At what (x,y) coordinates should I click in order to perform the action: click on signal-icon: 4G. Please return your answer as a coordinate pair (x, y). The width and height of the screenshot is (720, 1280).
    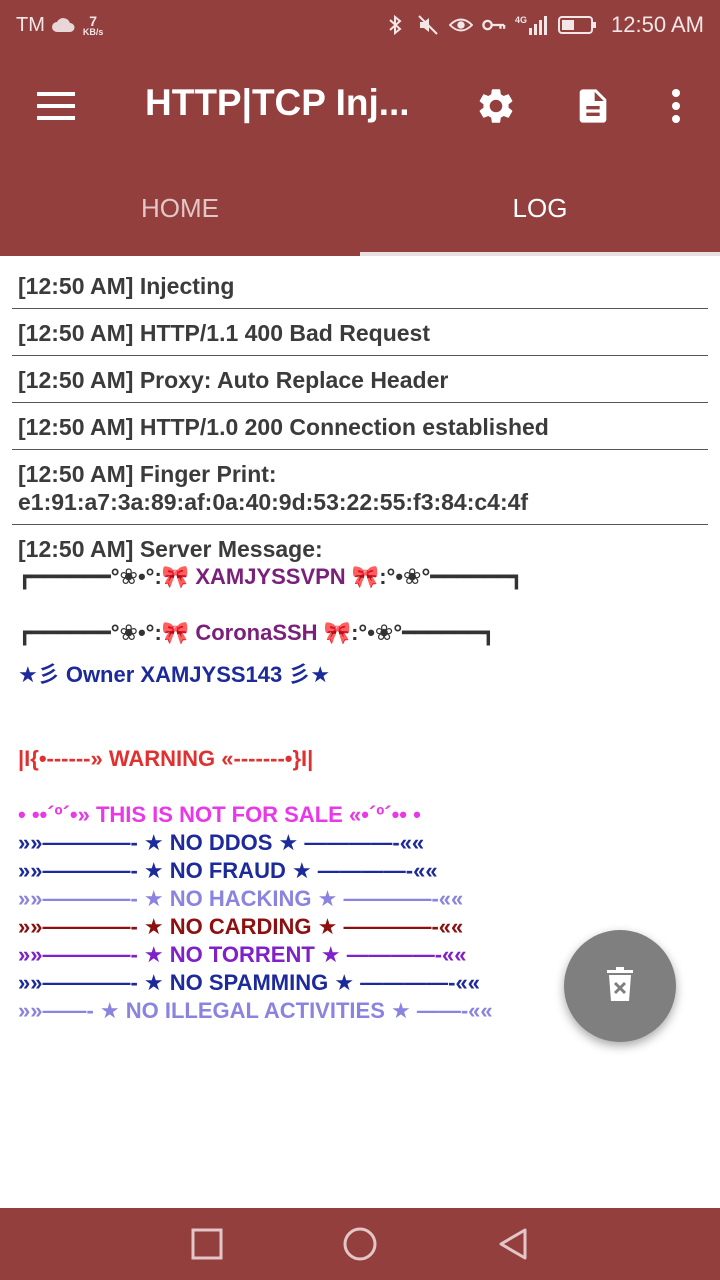
    Looking at the image, I should click on (532, 25).